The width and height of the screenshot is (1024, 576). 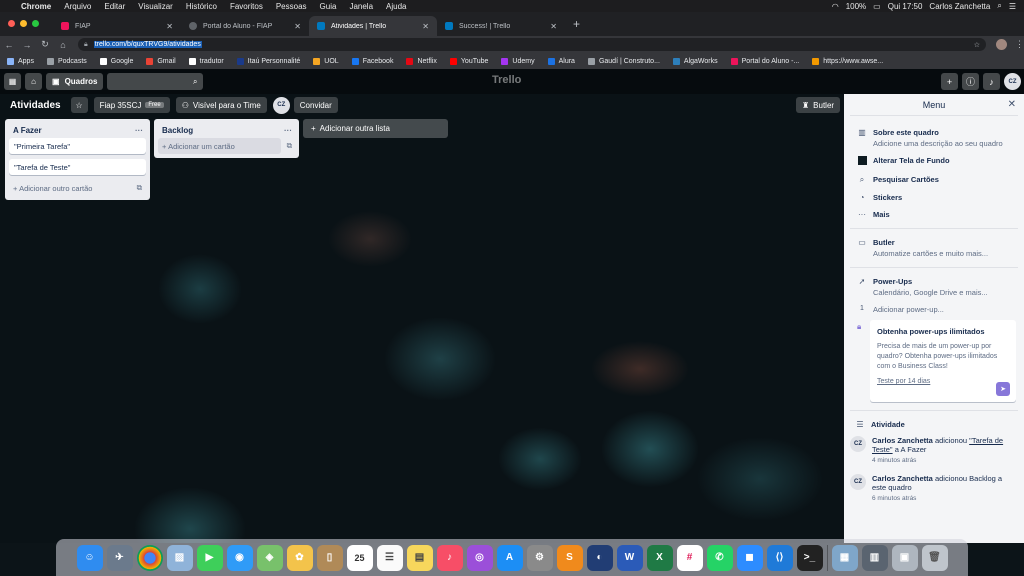 I want to click on menu-pessoas: Pessoas, so click(x=291, y=6).